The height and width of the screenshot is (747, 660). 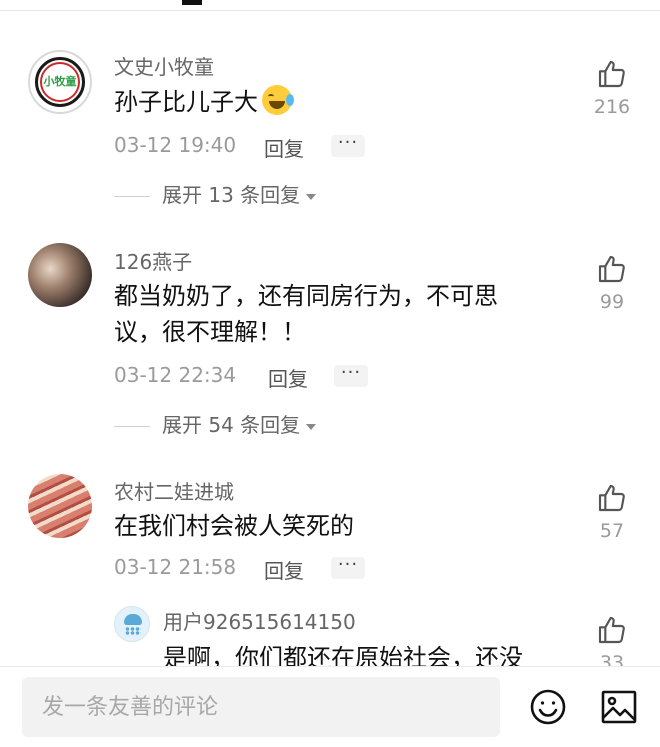 What do you see at coordinates (174, 490) in the screenshot?
I see `comment-username: 农村二娃进城` at bounding box center [174, 490].